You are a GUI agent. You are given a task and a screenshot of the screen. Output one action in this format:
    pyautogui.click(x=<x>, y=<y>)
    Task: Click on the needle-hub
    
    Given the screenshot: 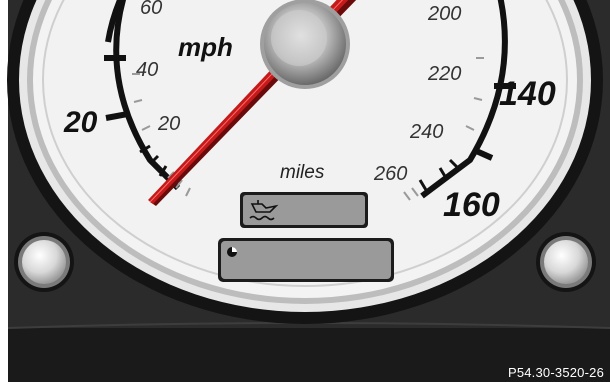 What is the action you would take?
    pyautogui.click(x=305, y=44)
    